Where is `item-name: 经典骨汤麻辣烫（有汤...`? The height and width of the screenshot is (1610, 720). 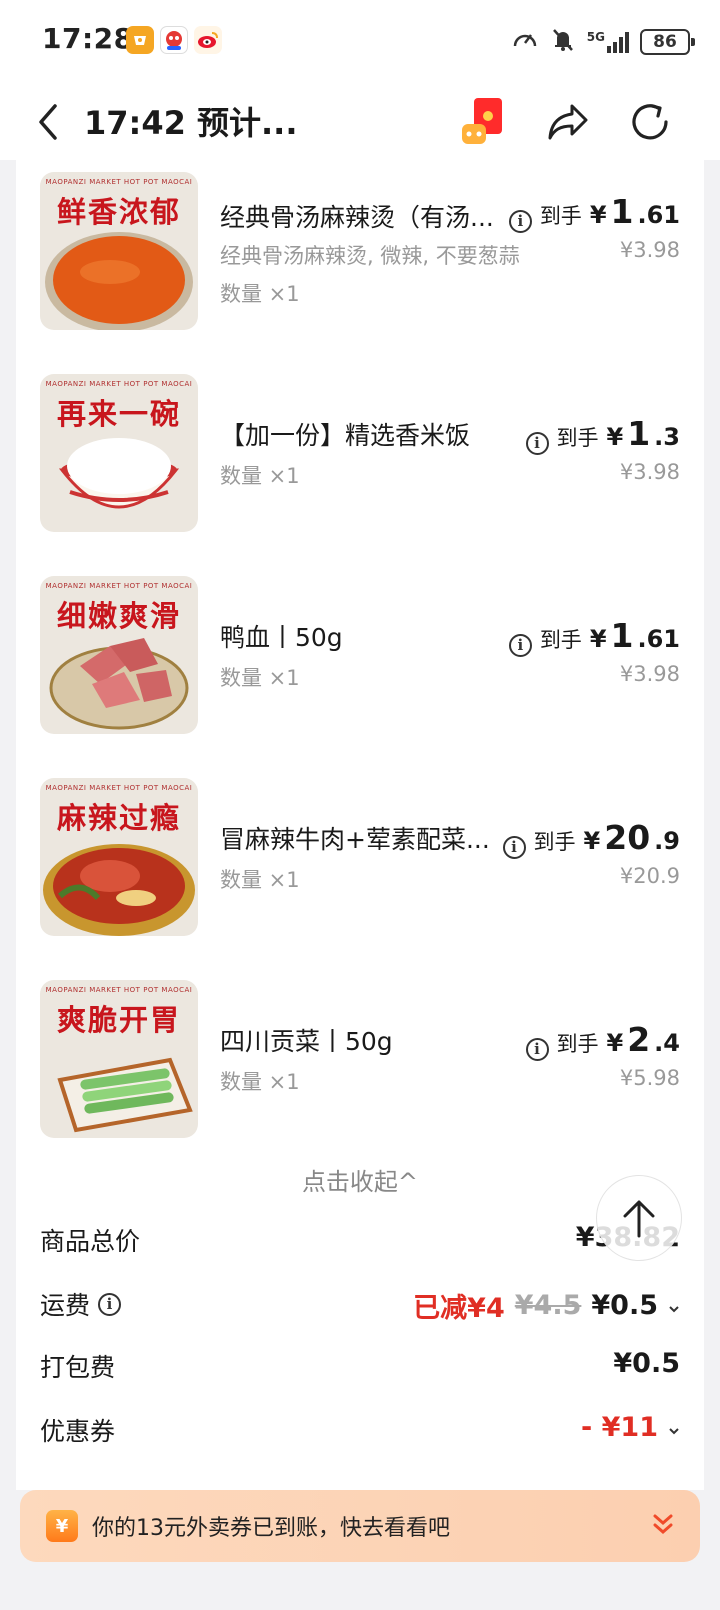 item-name: 经典骨汤麻辣烫（有汤... is located at coordinates (357, 217).